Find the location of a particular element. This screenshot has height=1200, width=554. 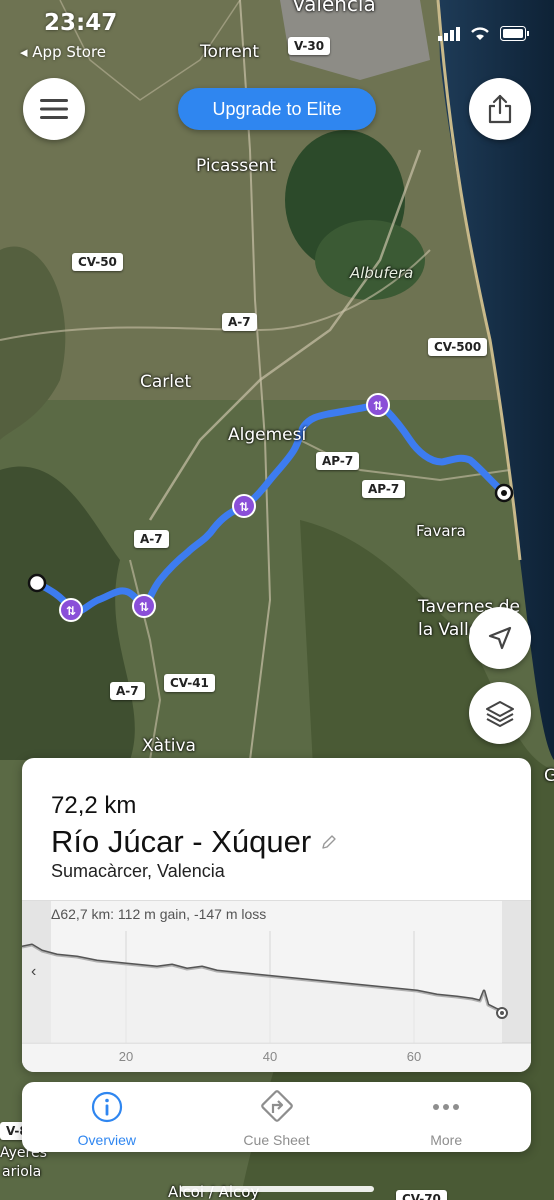

tab-overview: Overview is located at coordinates (107, 1117).